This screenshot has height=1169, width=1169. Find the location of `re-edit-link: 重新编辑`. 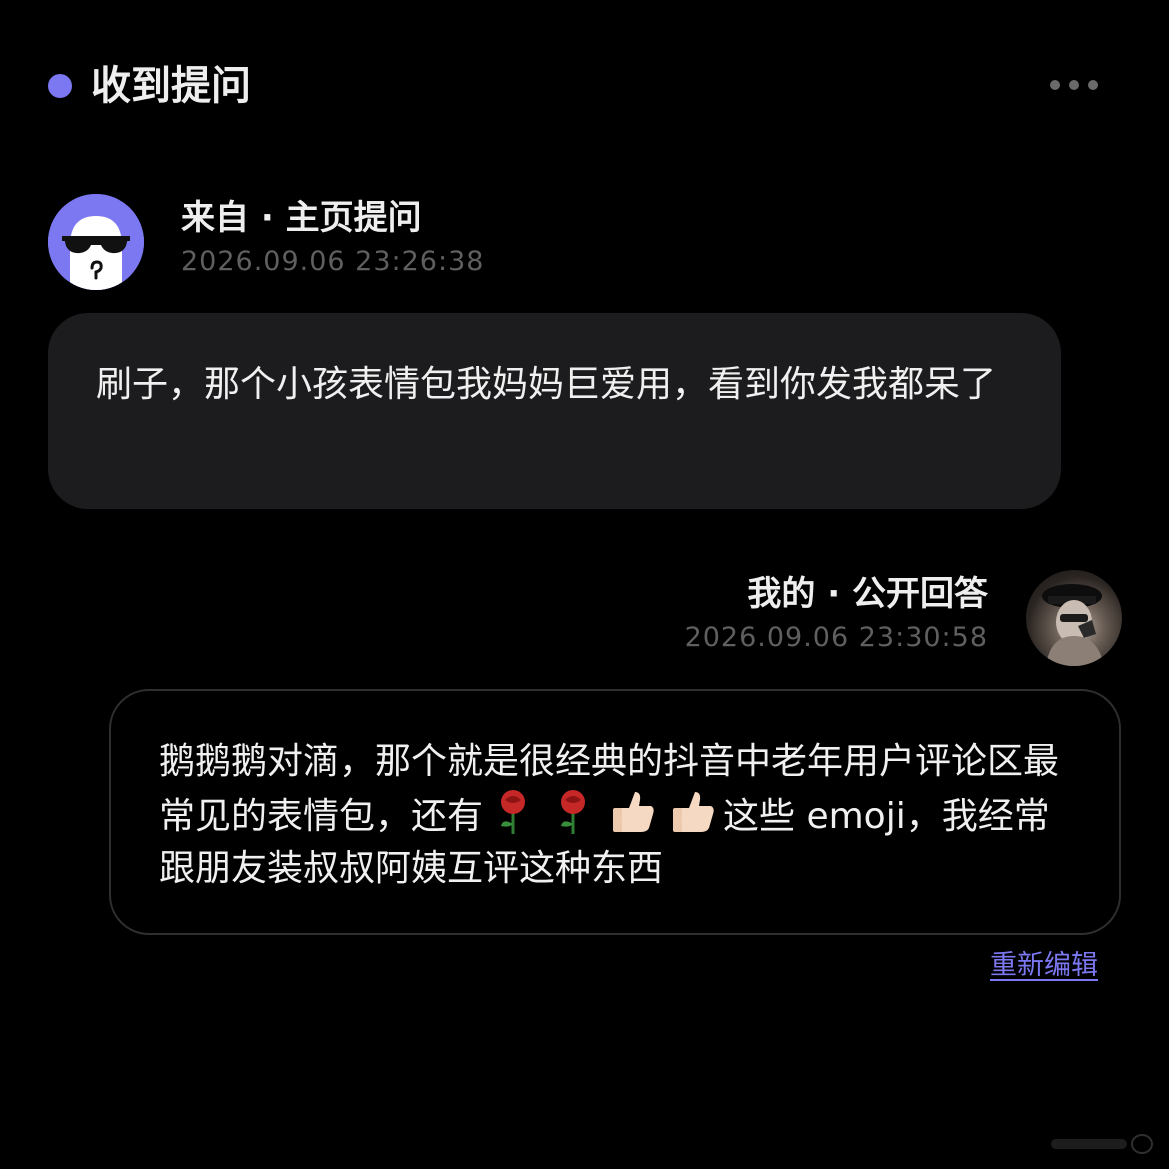

re-edit-link: 重新编辑 is located at coordinates (1044, 966).